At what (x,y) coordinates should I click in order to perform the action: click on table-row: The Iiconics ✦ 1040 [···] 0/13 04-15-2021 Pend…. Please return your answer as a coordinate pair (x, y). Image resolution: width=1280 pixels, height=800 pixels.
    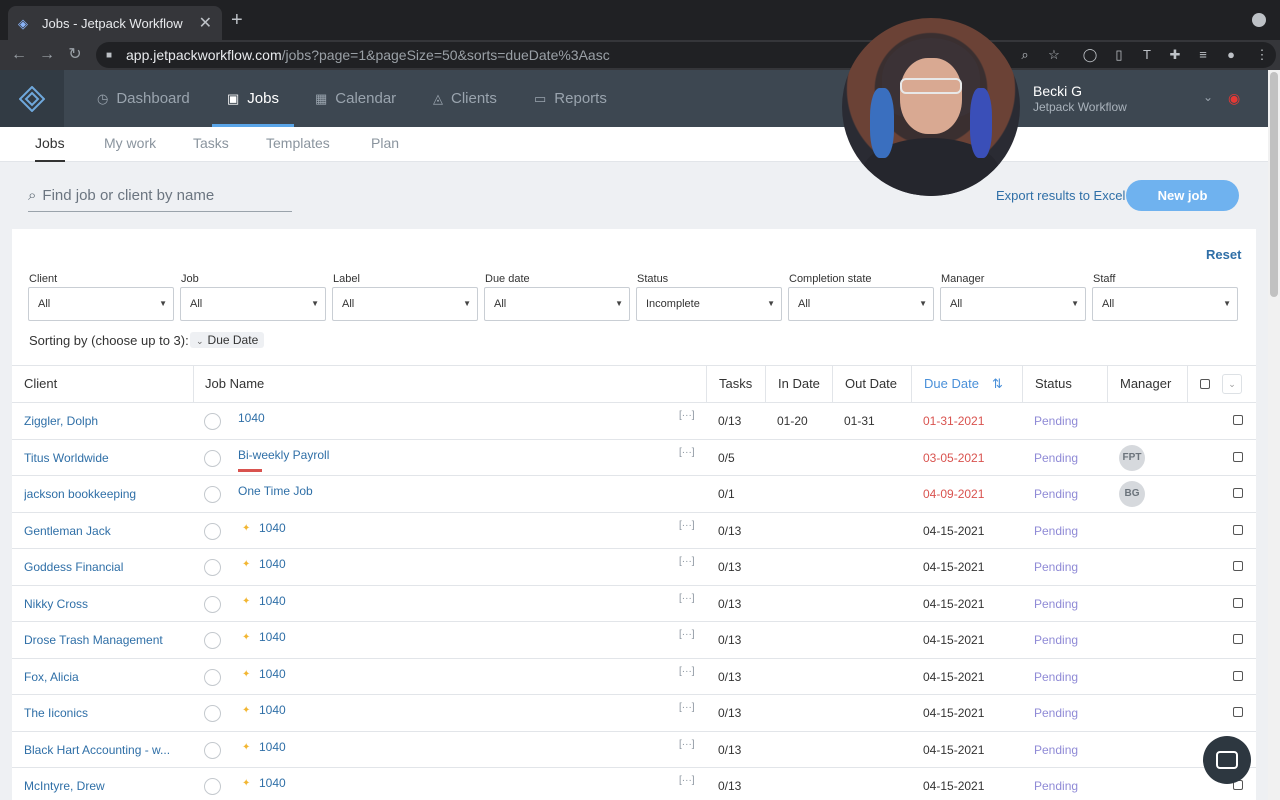
    Looking at the image, I should click on (634, 713).